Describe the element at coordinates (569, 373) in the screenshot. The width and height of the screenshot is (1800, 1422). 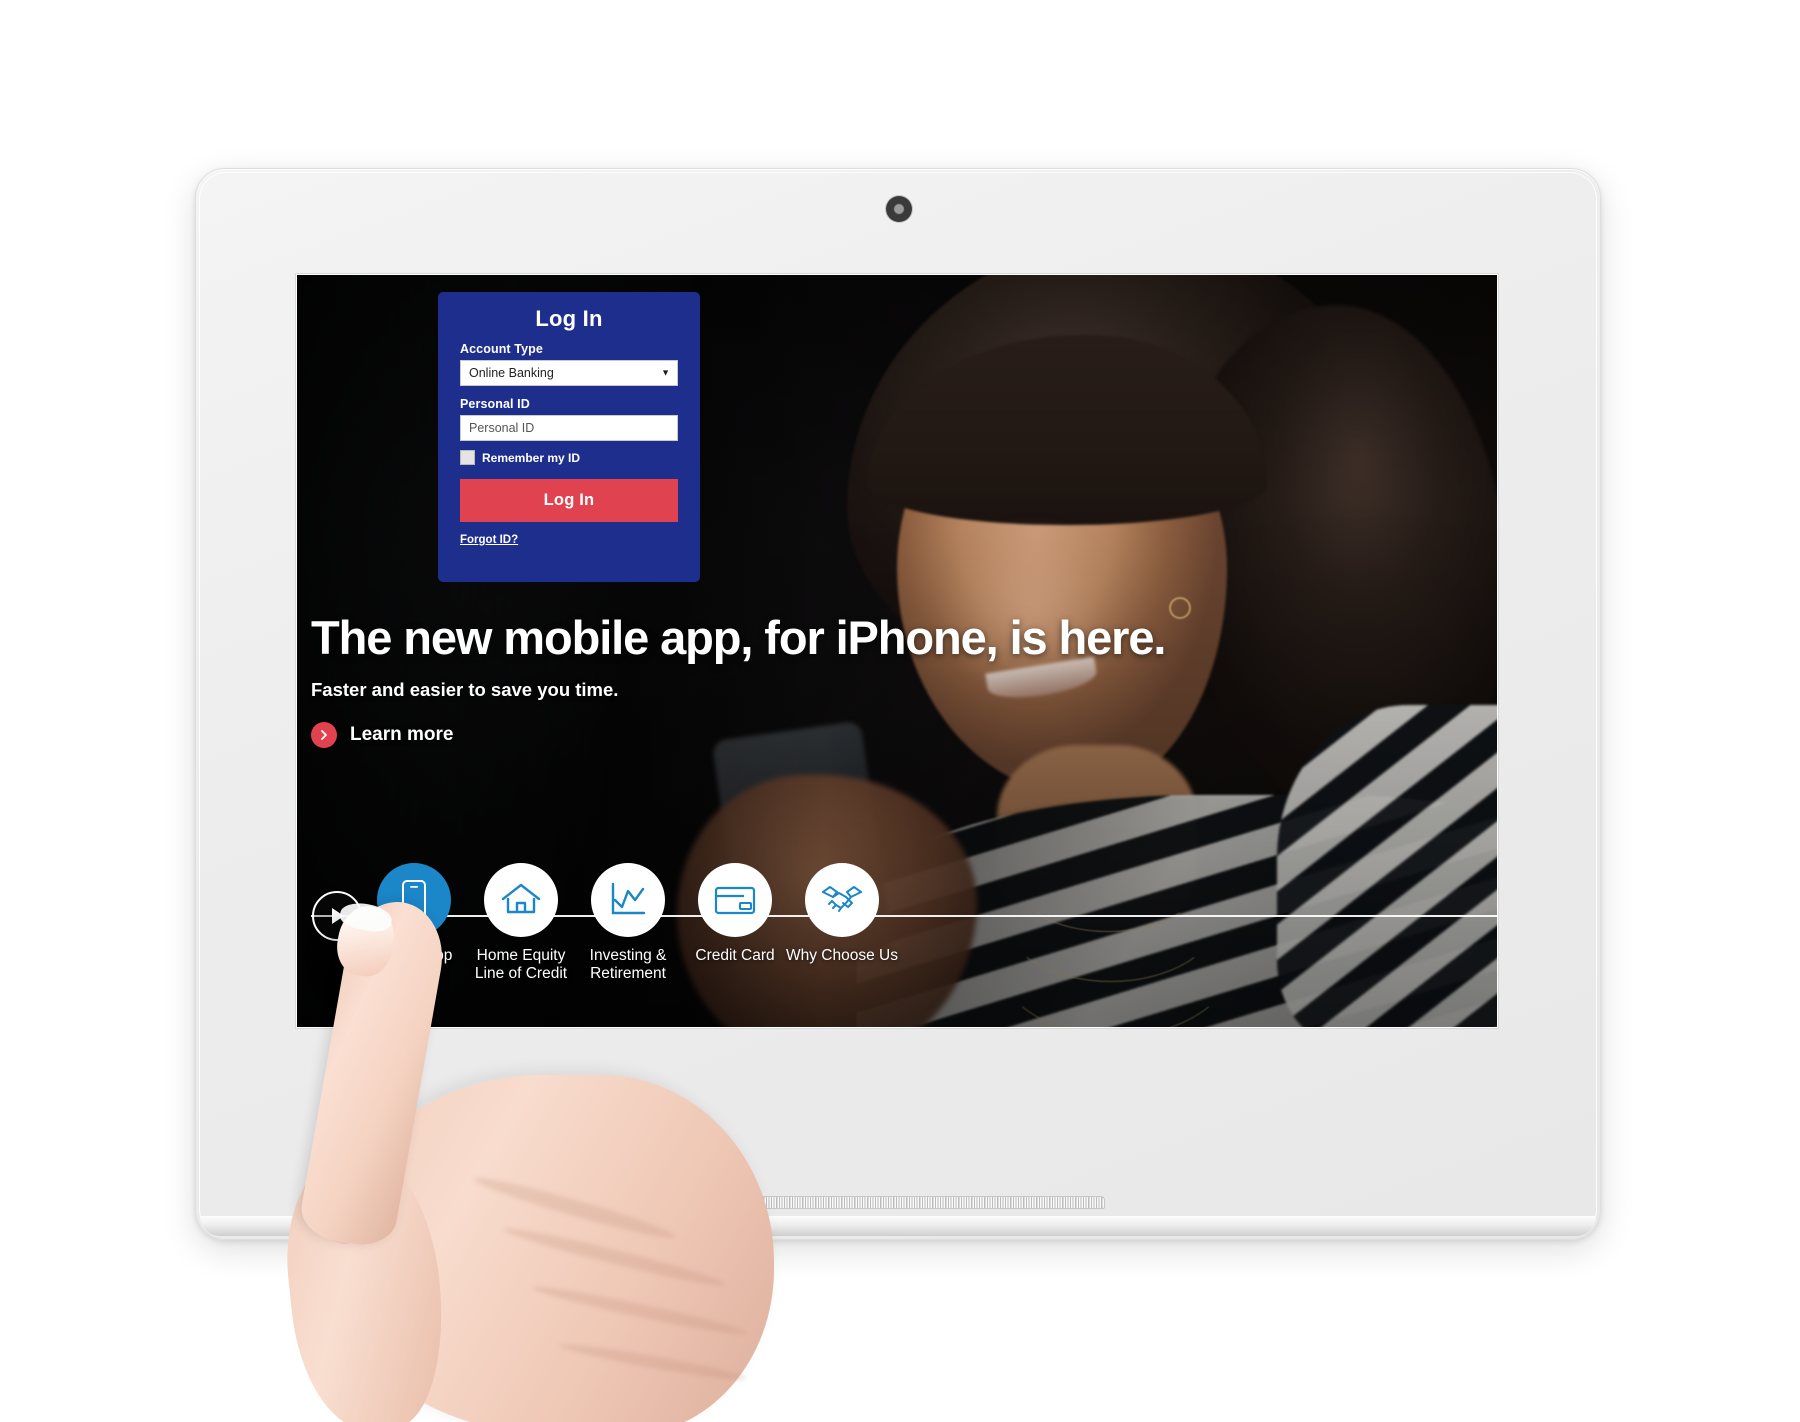
I see `account-type-select: Online Banking ▼` at that location.